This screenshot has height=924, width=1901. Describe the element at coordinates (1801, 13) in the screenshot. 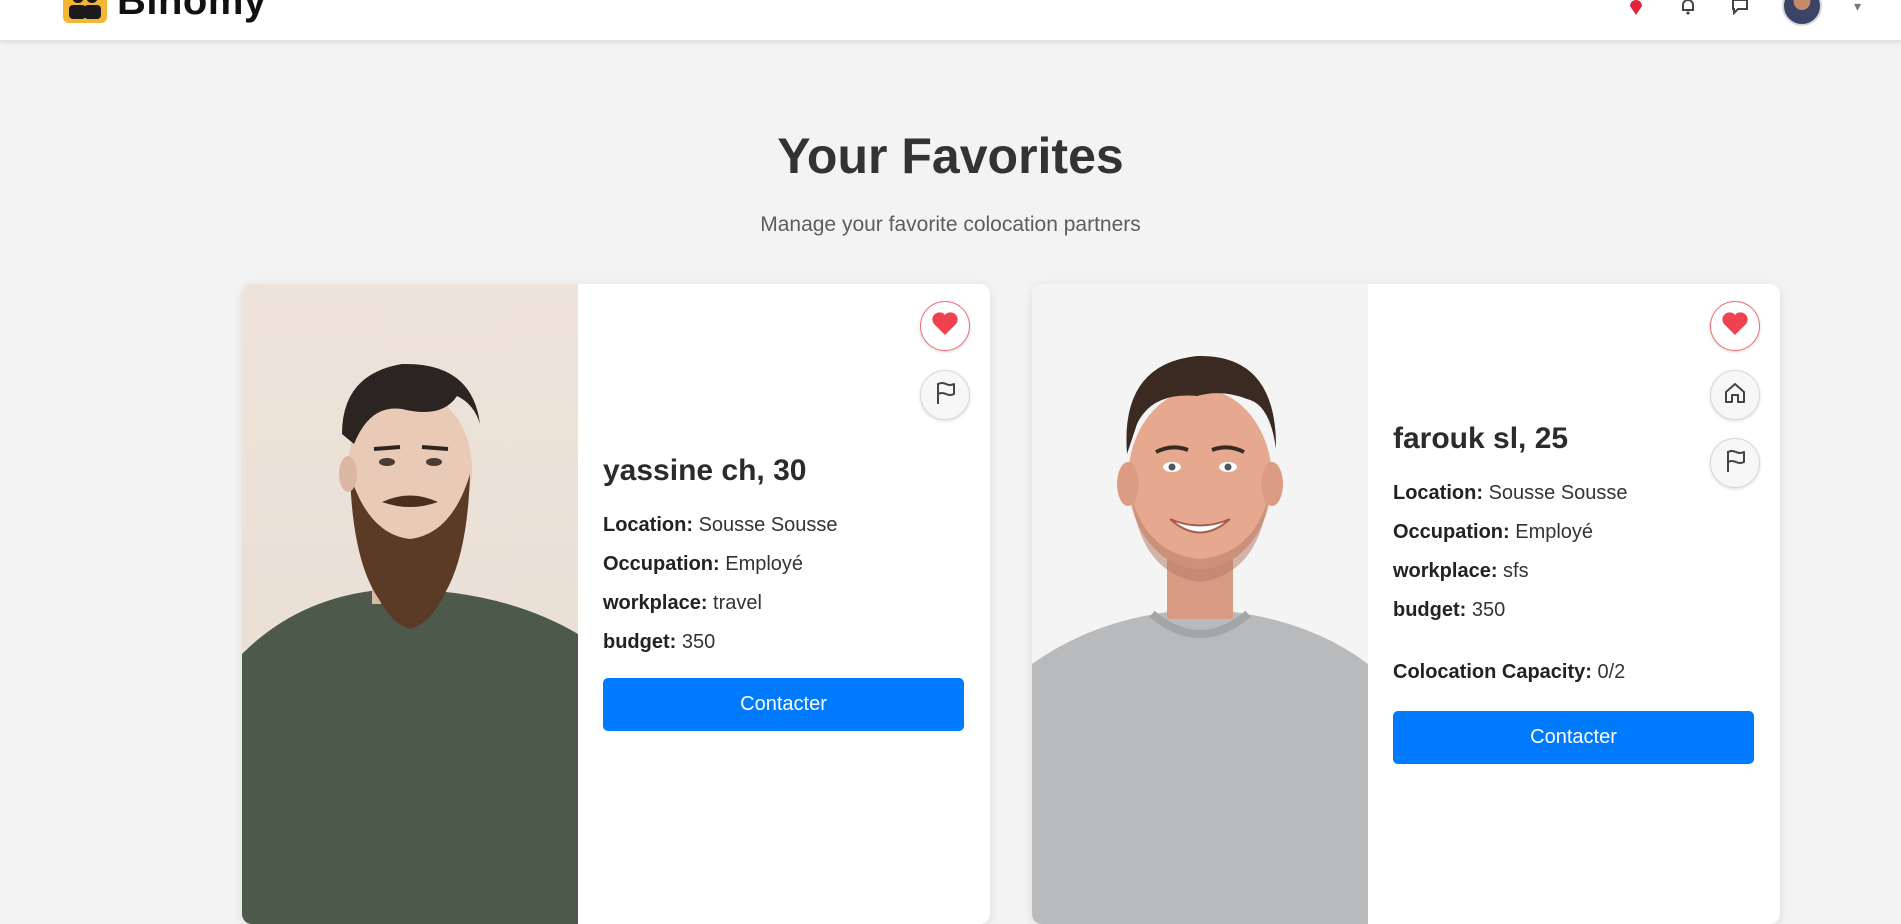

I see `user-avatar` at that location.